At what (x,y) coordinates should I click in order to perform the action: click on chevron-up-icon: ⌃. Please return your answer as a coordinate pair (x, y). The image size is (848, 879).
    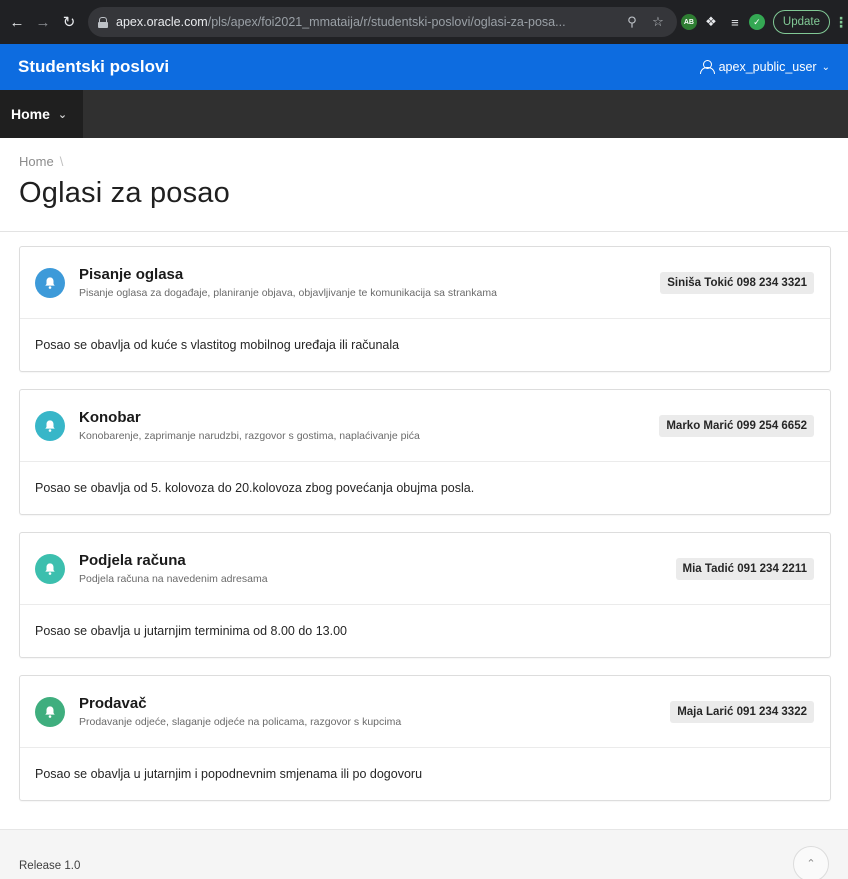
    Looking at the image, I should click on (811, 864).